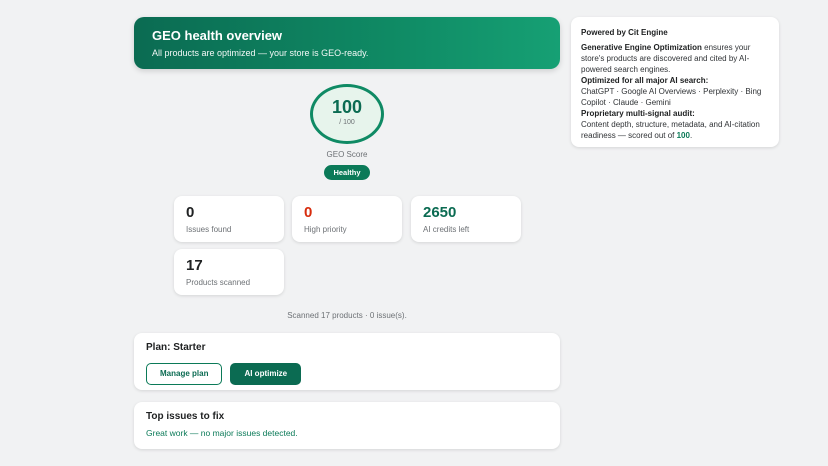 This screenshot has height=466, width=828. I want to click on status-badge: Healthy, so click(347, 172).